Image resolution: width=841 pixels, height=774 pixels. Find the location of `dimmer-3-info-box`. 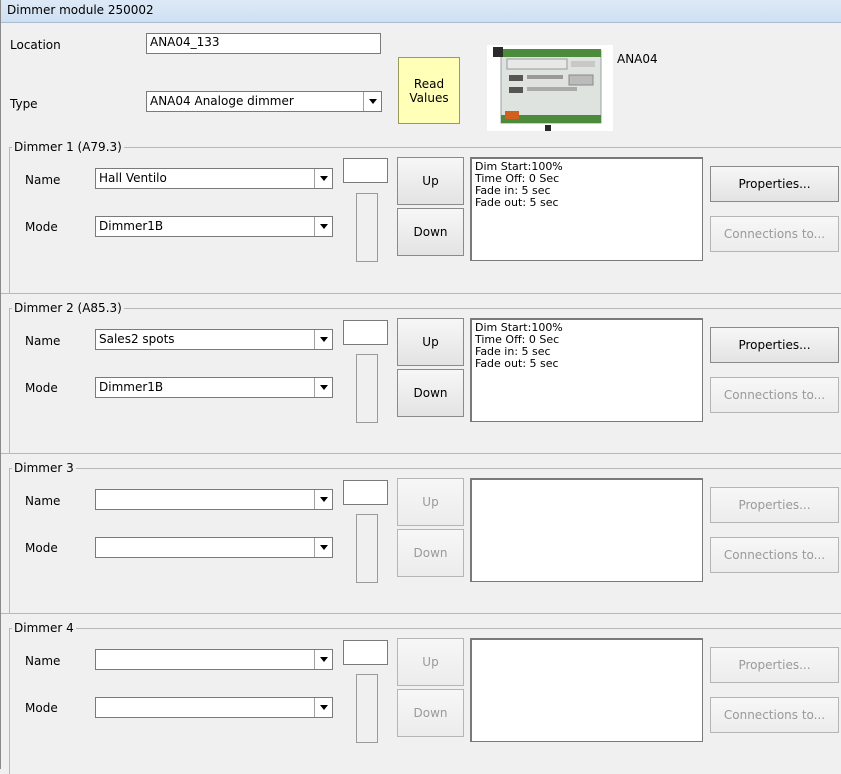

dimmer-3-info-box is located at coordinates (586, 530).